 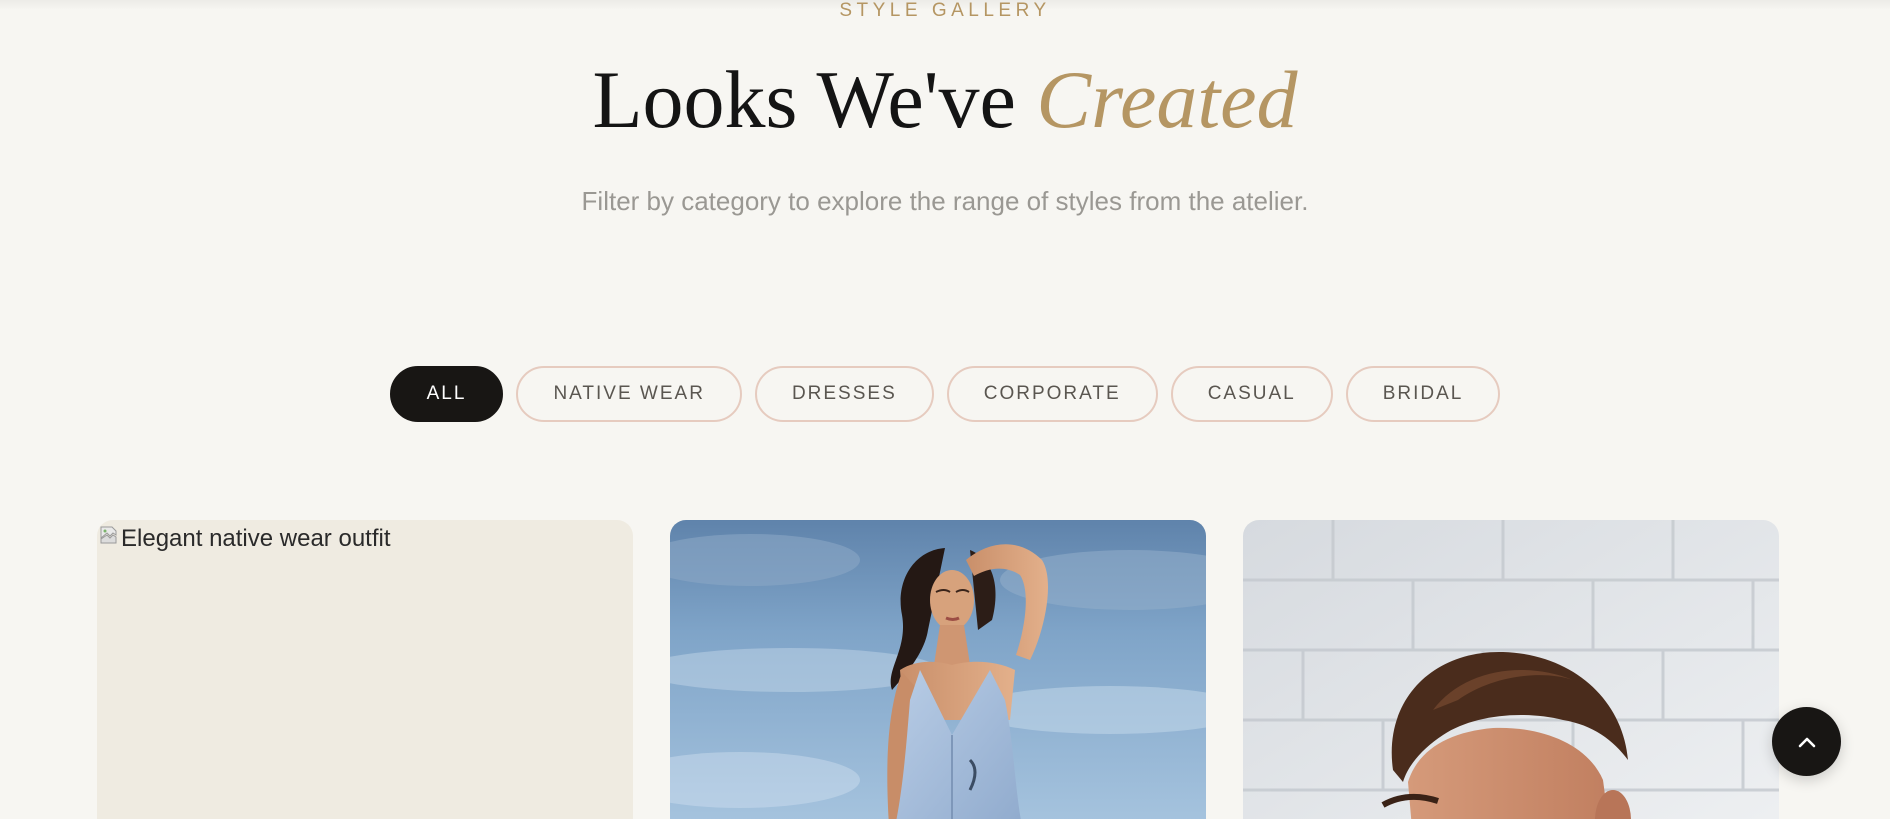 I want to click on filter-bridal: BRIDAL, so click(x=1423, y=394).